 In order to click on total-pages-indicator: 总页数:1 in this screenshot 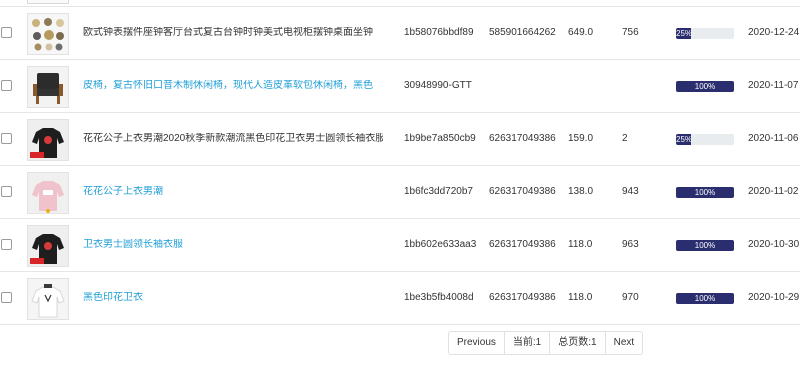, I will do `click(576, 343)`.